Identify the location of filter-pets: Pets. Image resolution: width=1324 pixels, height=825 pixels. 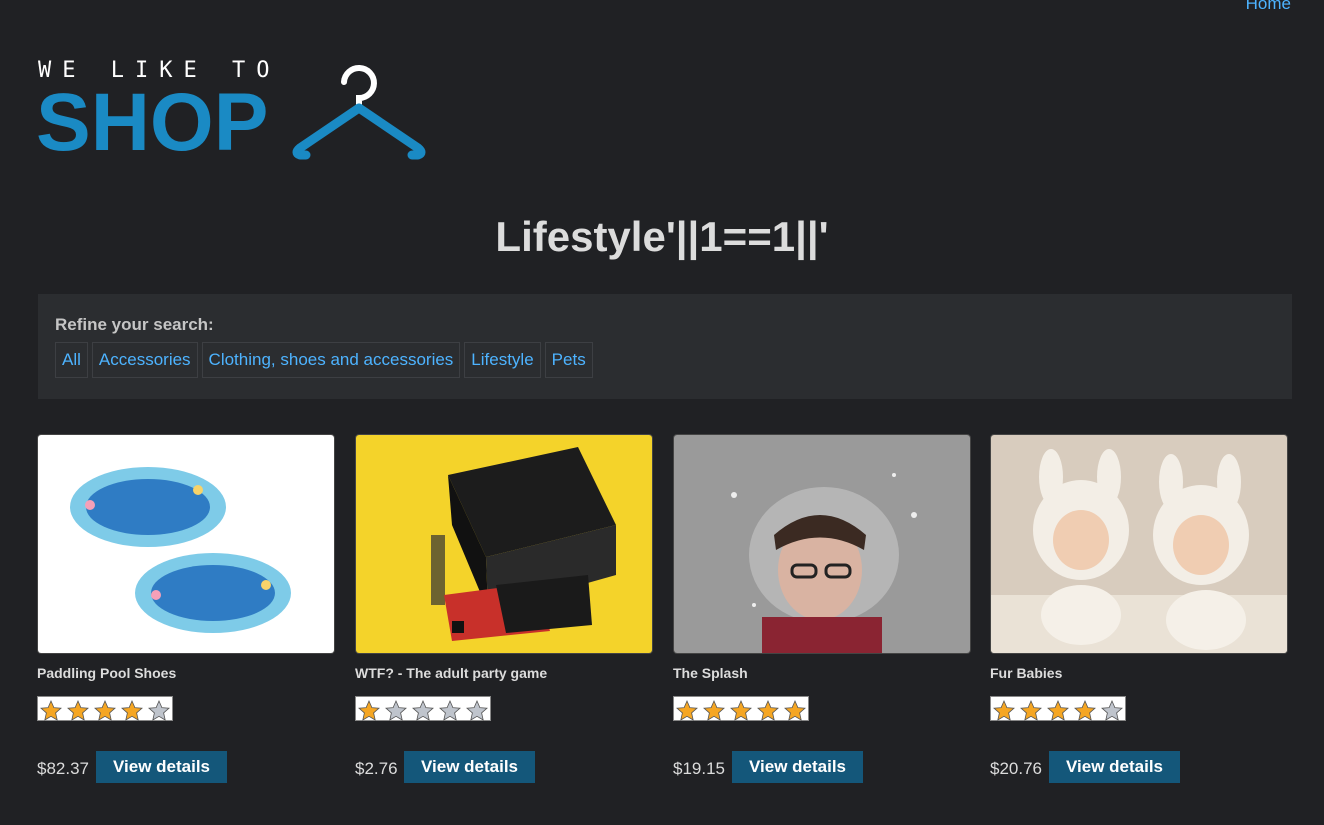
(568, 360).